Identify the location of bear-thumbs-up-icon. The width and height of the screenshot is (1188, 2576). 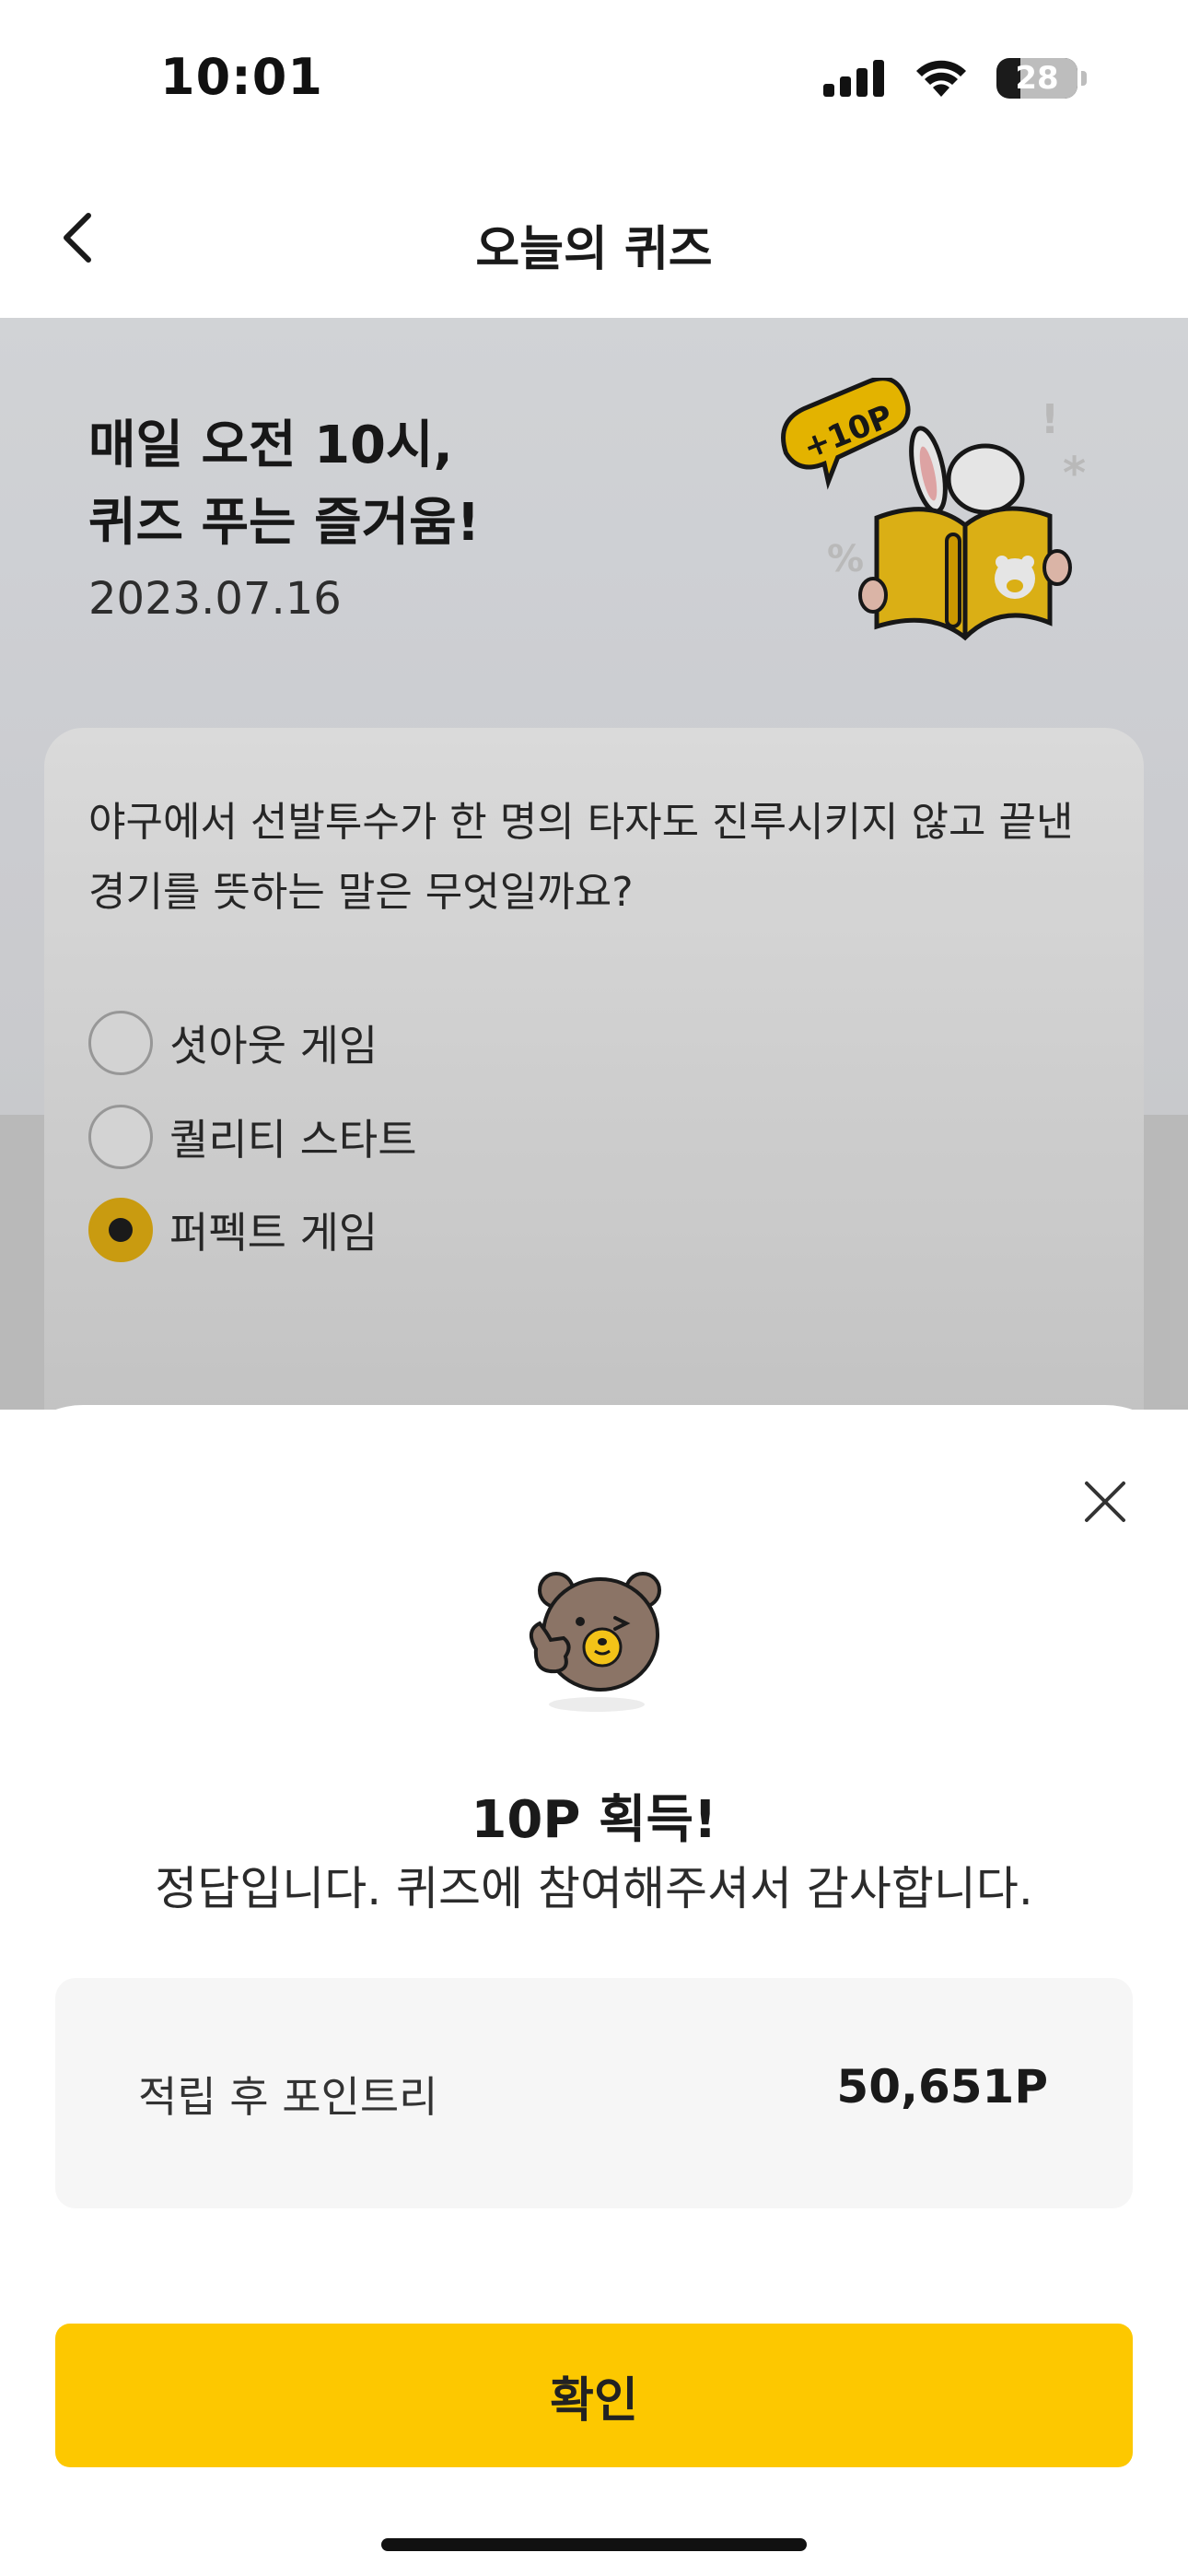
(595, 1642).